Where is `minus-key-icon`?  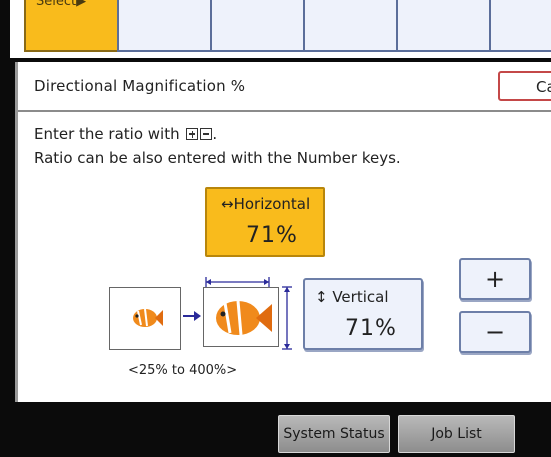
minus-key-icon is located at coordinates (206, 134).